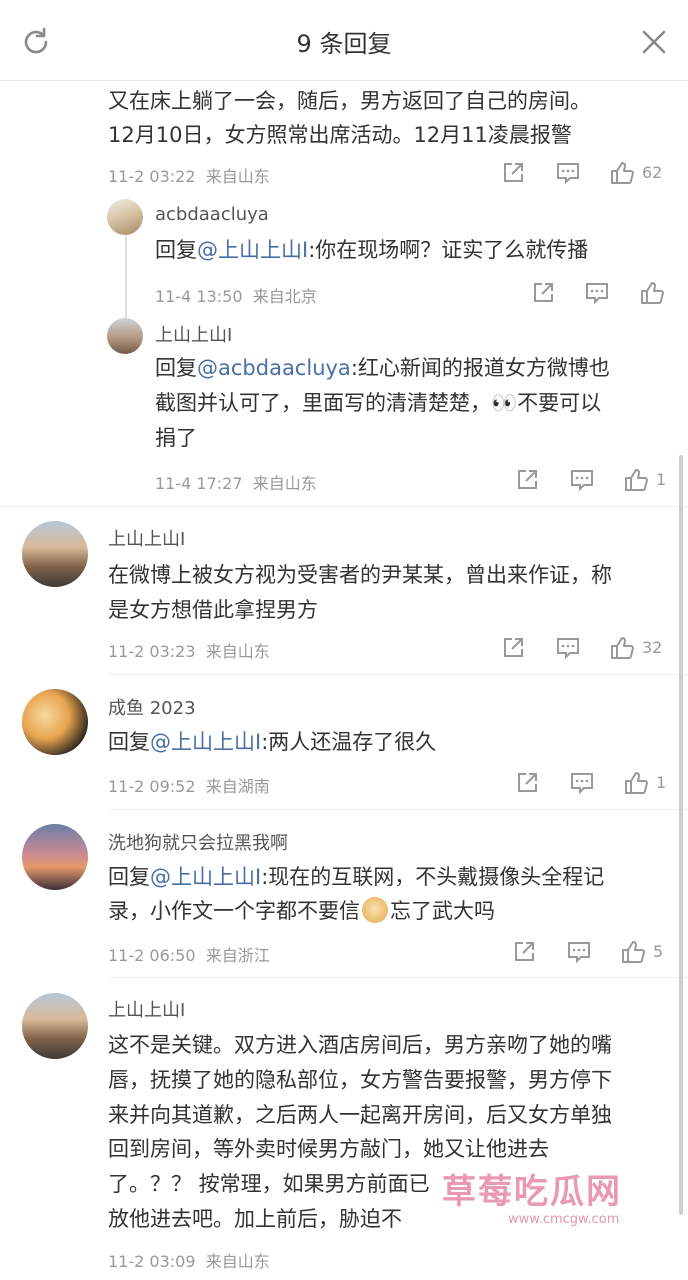 This screenshot has width=688, height=1280. Describe the element at coordinates (176, 438) in the screenshot. I see `reply-text: 捐了` at that location.